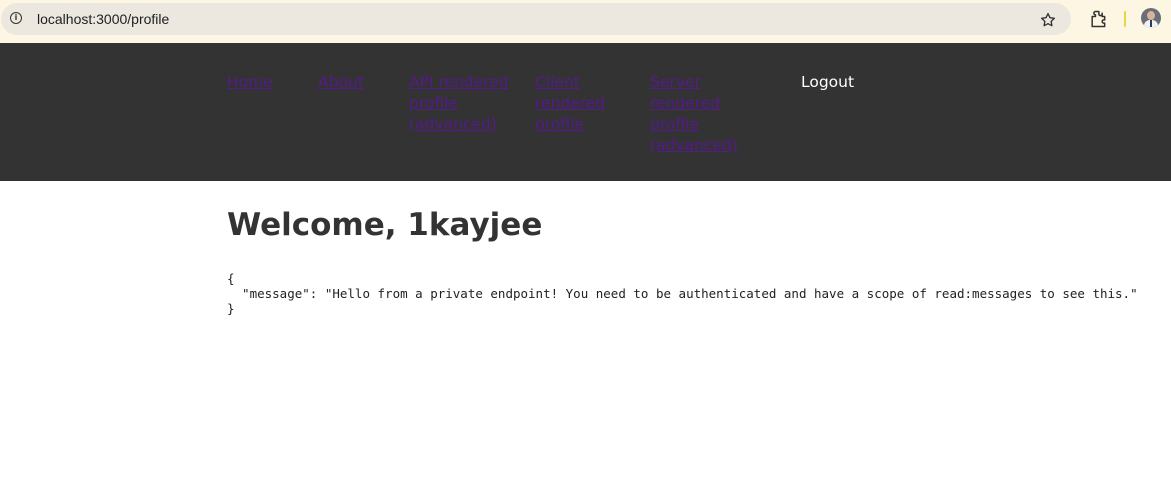 This screenshot has width=1171, height=503. What do you see at coordinates (1125, 19) in the screenshot?
I see `toolbar-divider` at bounding box center [1125, 19].